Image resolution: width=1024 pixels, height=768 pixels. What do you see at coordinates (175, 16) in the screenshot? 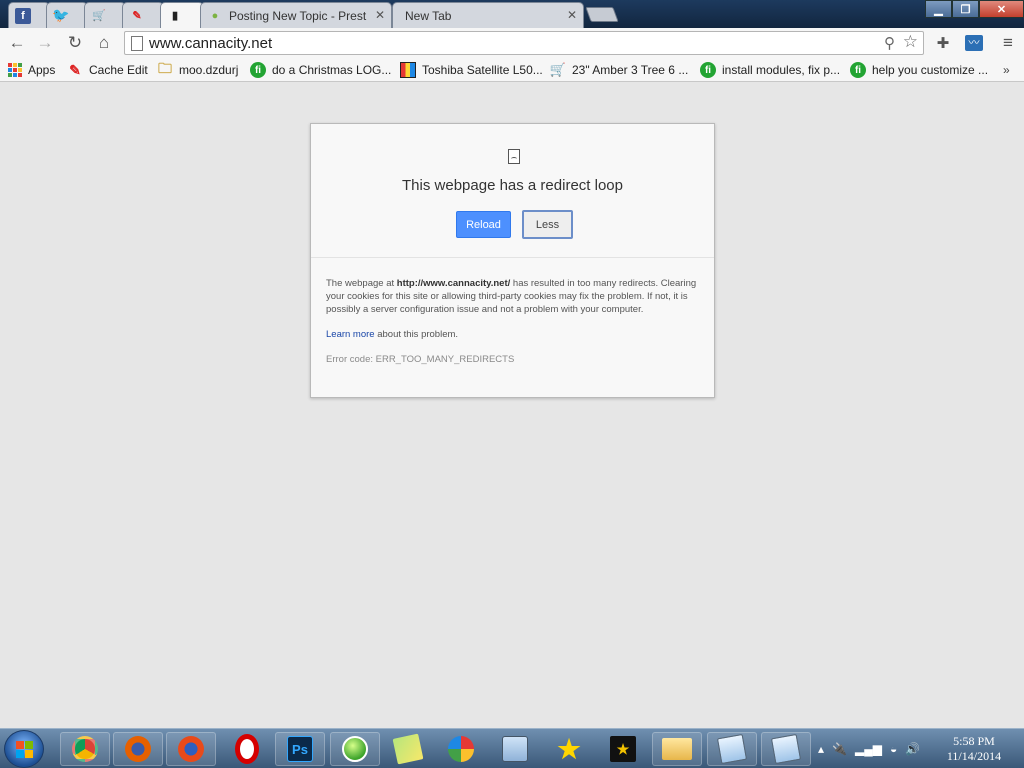
I see `page-icon: ▮` at bounding box center [175, 16].